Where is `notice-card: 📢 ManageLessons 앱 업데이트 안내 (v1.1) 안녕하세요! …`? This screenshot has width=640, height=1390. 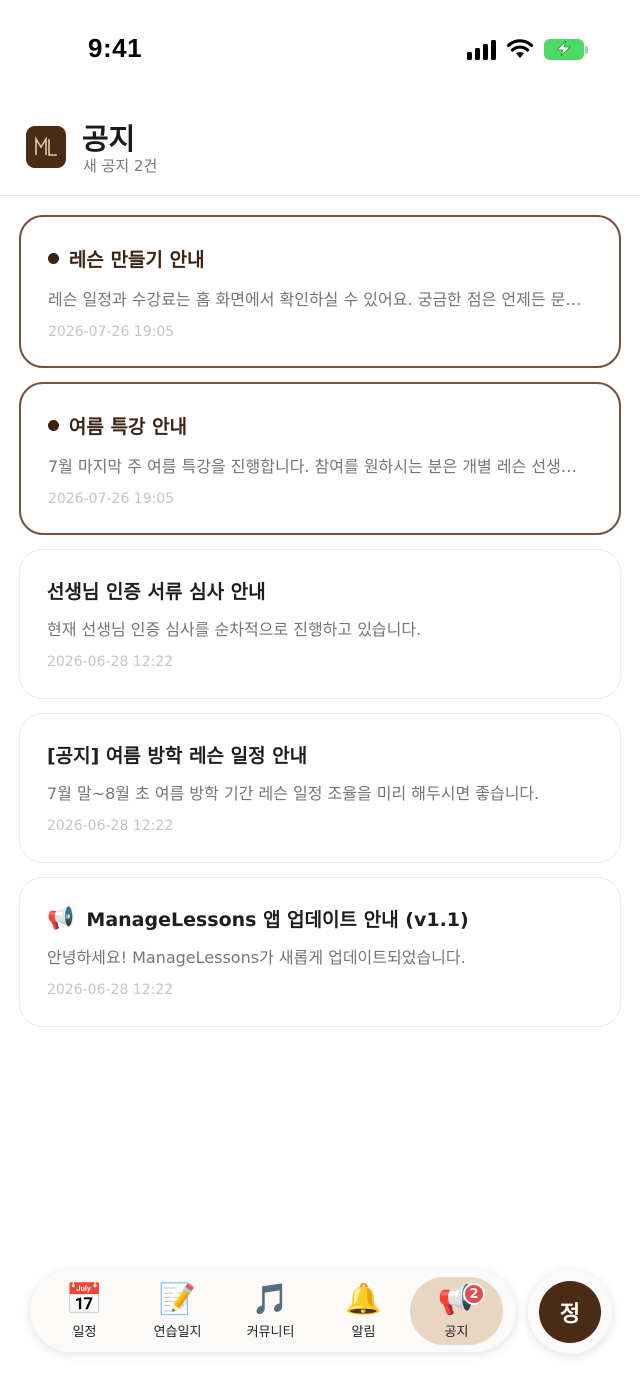
notice-card: 📢 ManageLessons 앱 업데이트 안내 (v1.1) 안녕하세요! … is located at coordinates (320, 952).